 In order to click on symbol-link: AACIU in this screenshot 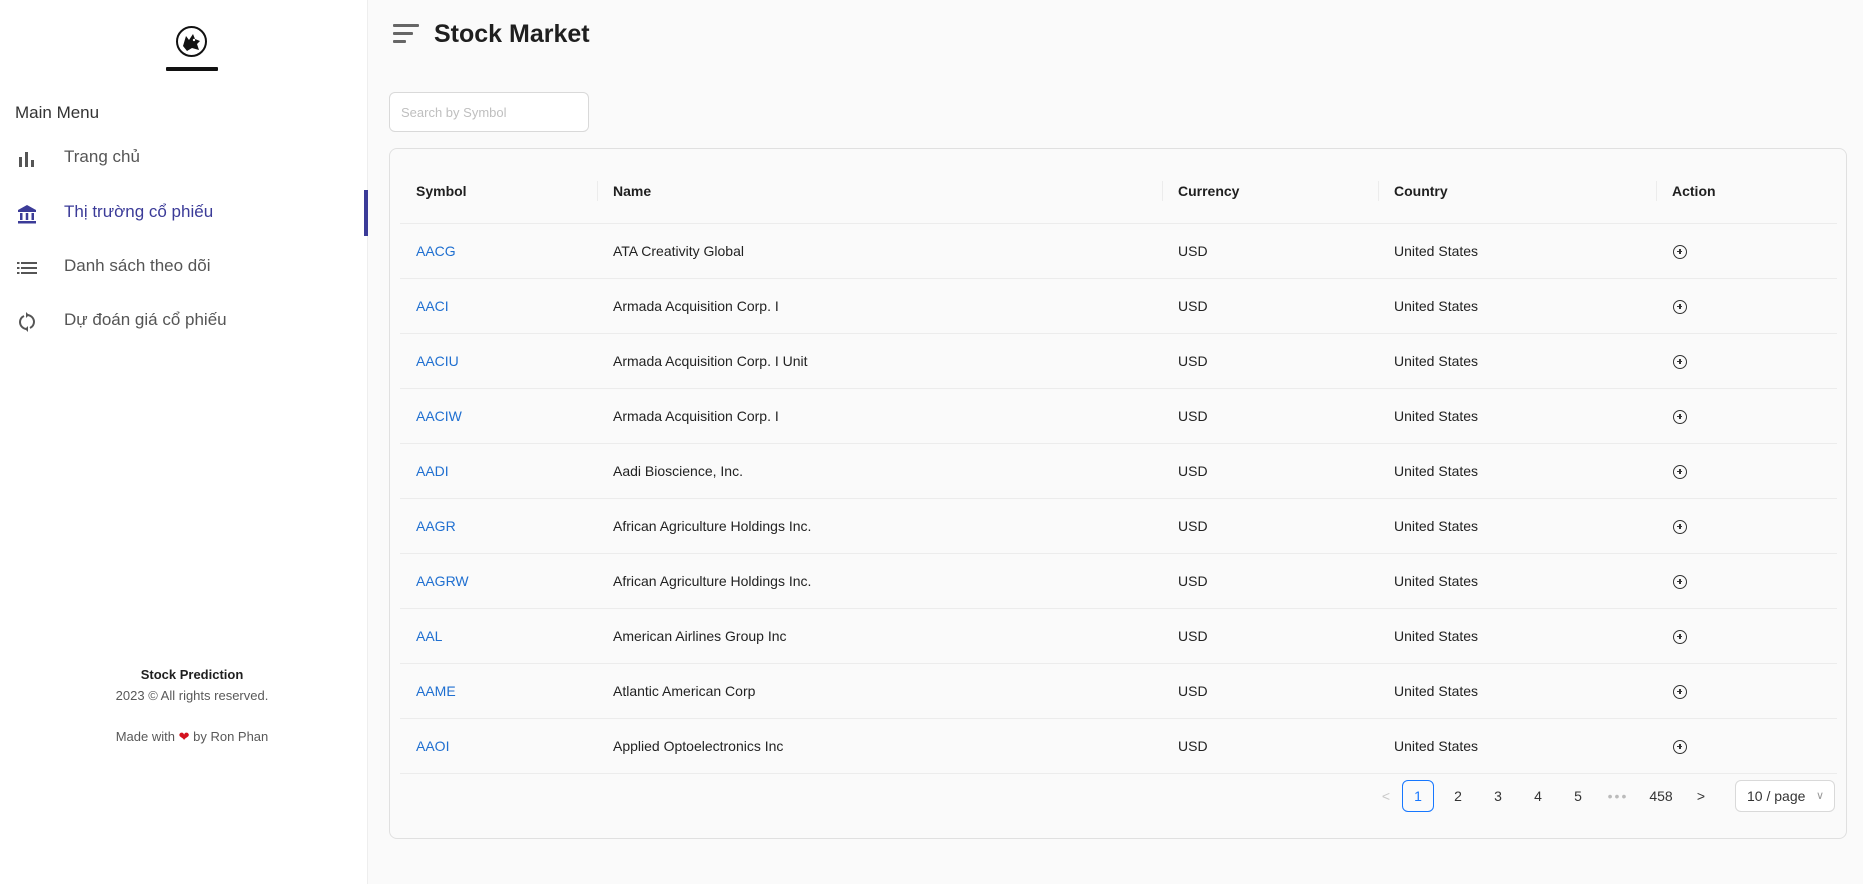, I will do `click(498, 361)`.